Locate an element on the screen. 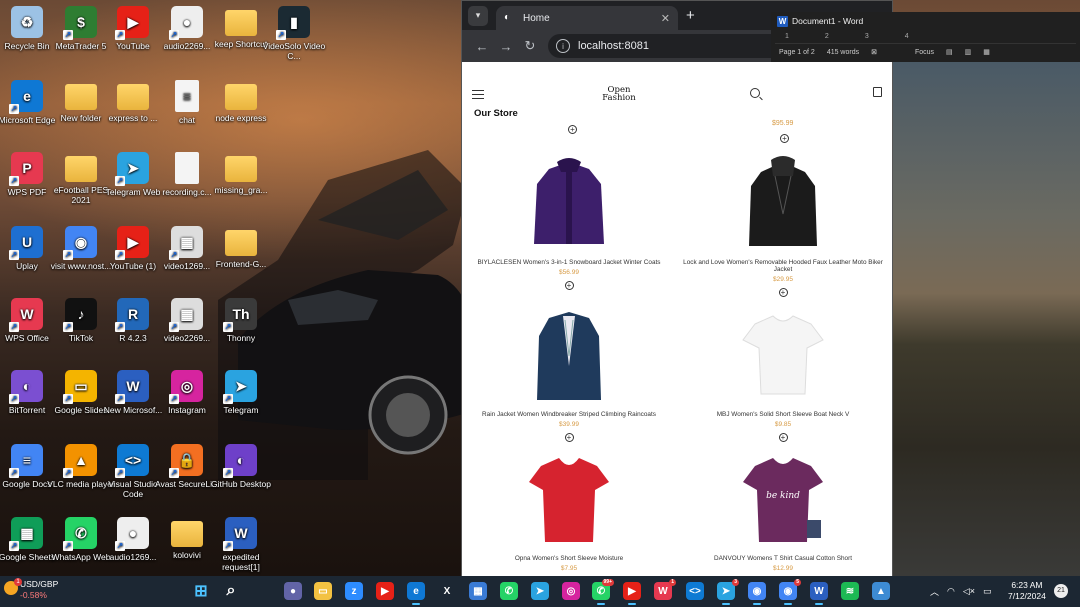 The height and width of the screenshot is (607, 1080). battery-icon: ▭ is located at coordinates (987, 591).